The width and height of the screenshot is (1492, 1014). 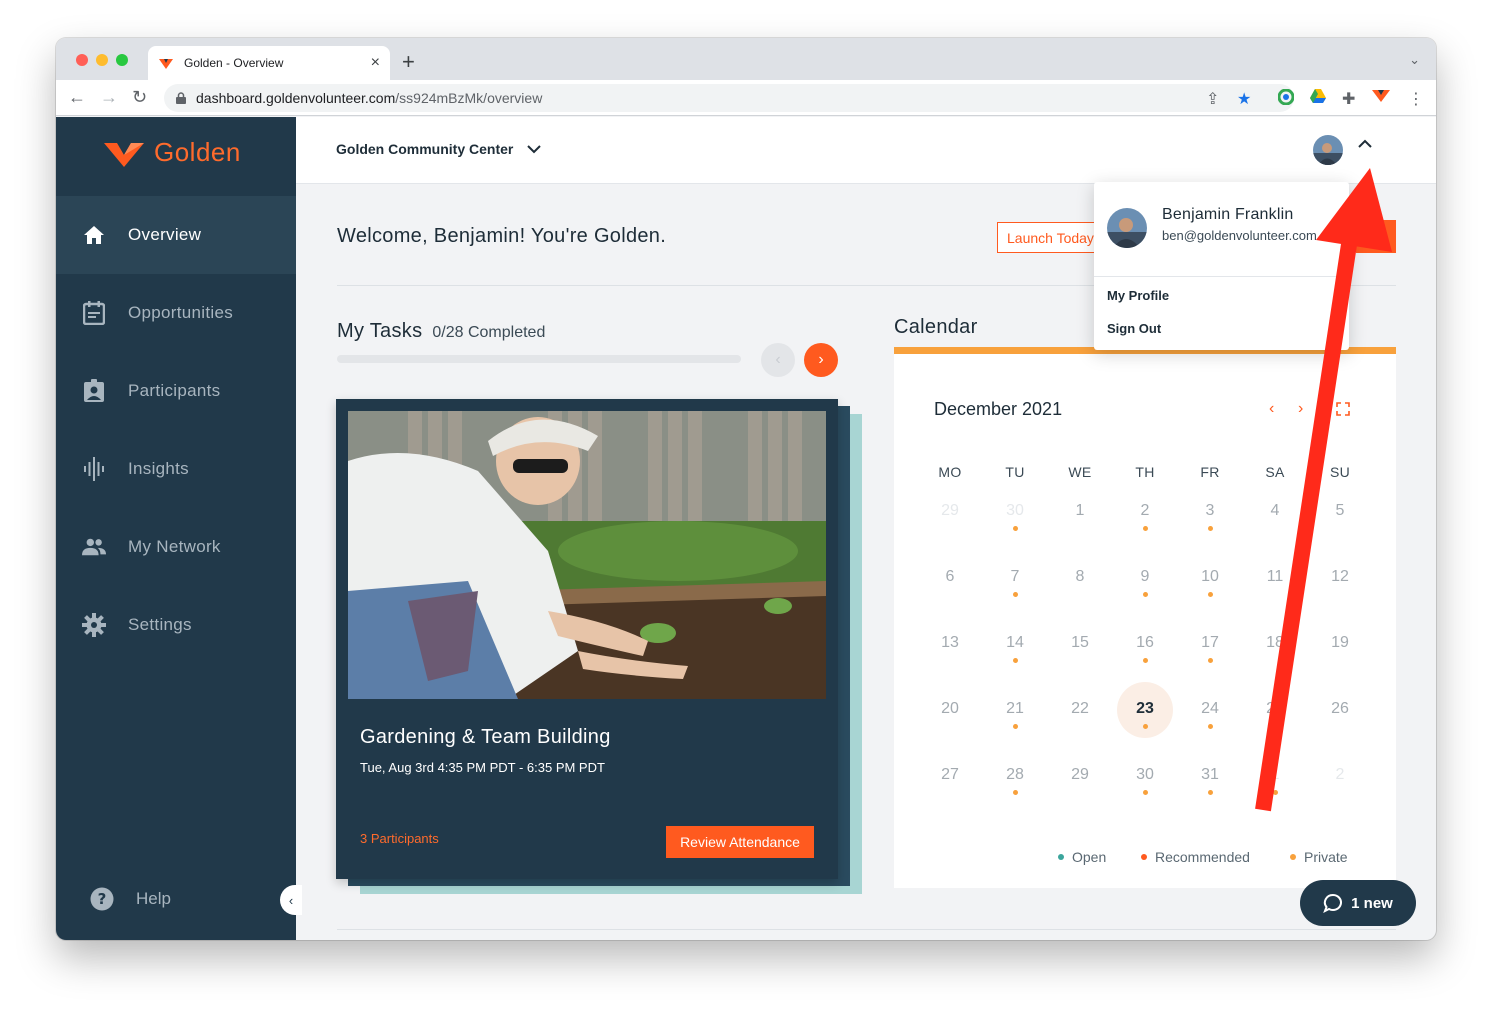 I want to click on calendar-day-number: 5, so click(x=1340, y=510).